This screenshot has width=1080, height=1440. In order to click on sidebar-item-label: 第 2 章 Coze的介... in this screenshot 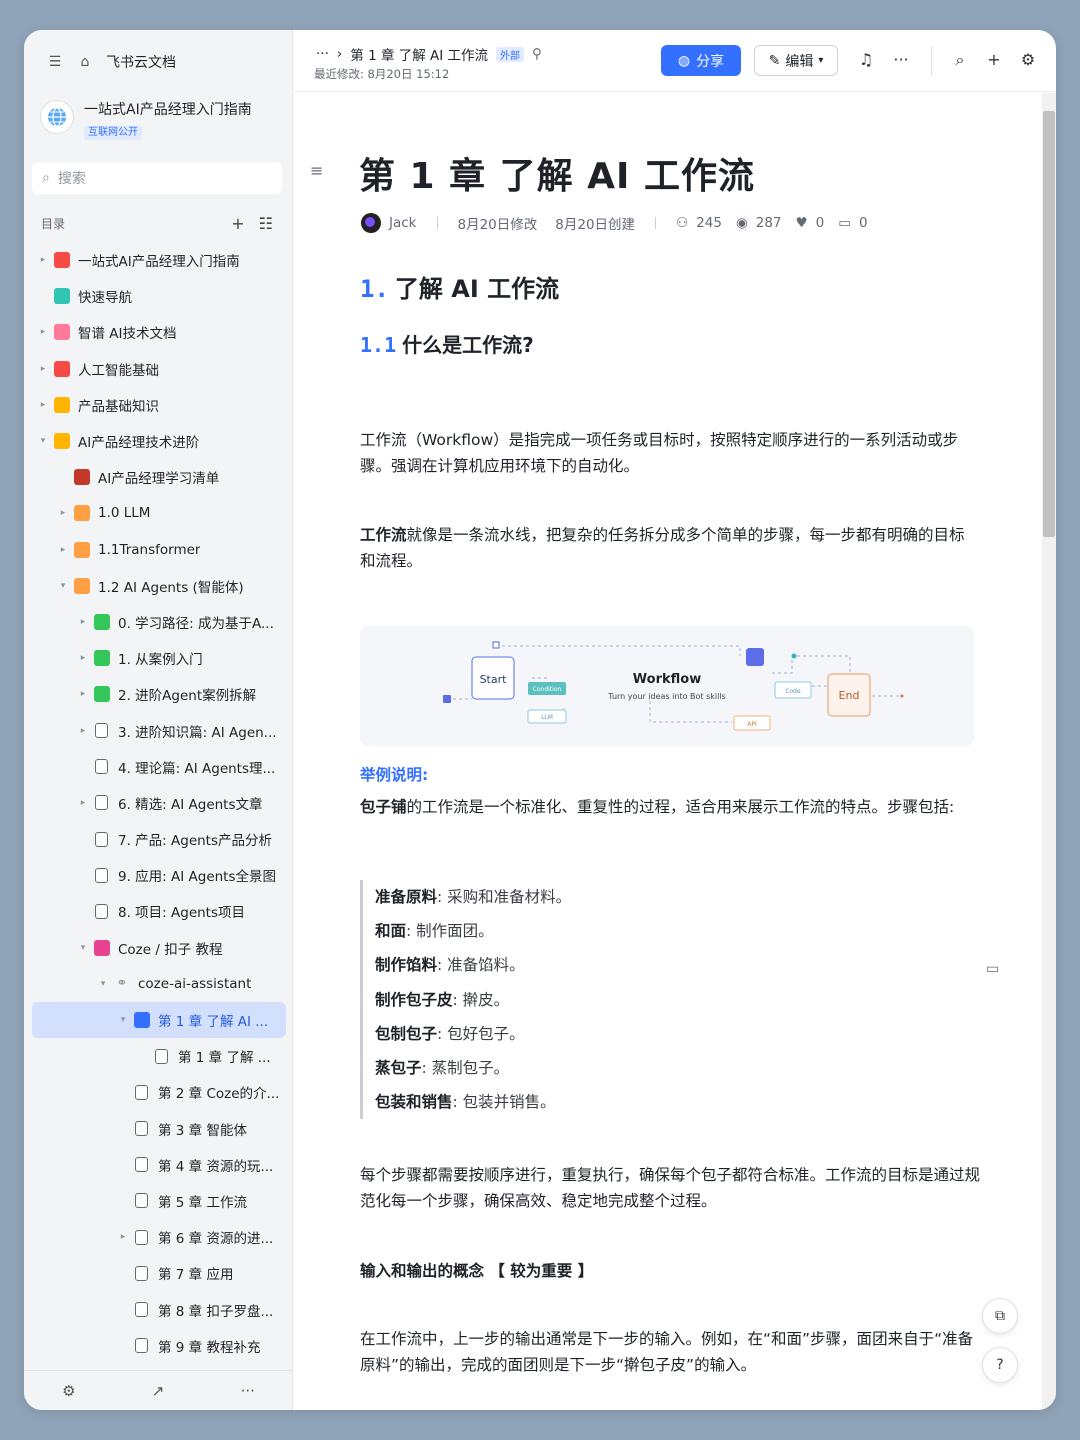, I will do `click(219, 1094)`.